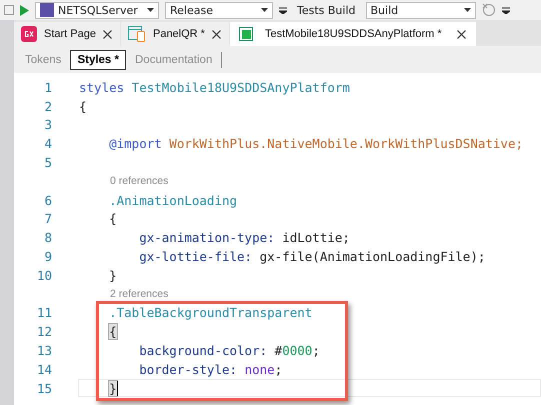 The height and width of the screenshot is (405, 541). What do you see at coordinates (211, 369) in the screenshot?
I see `code-line: border-style: none;` at bounding box center [211, 369].